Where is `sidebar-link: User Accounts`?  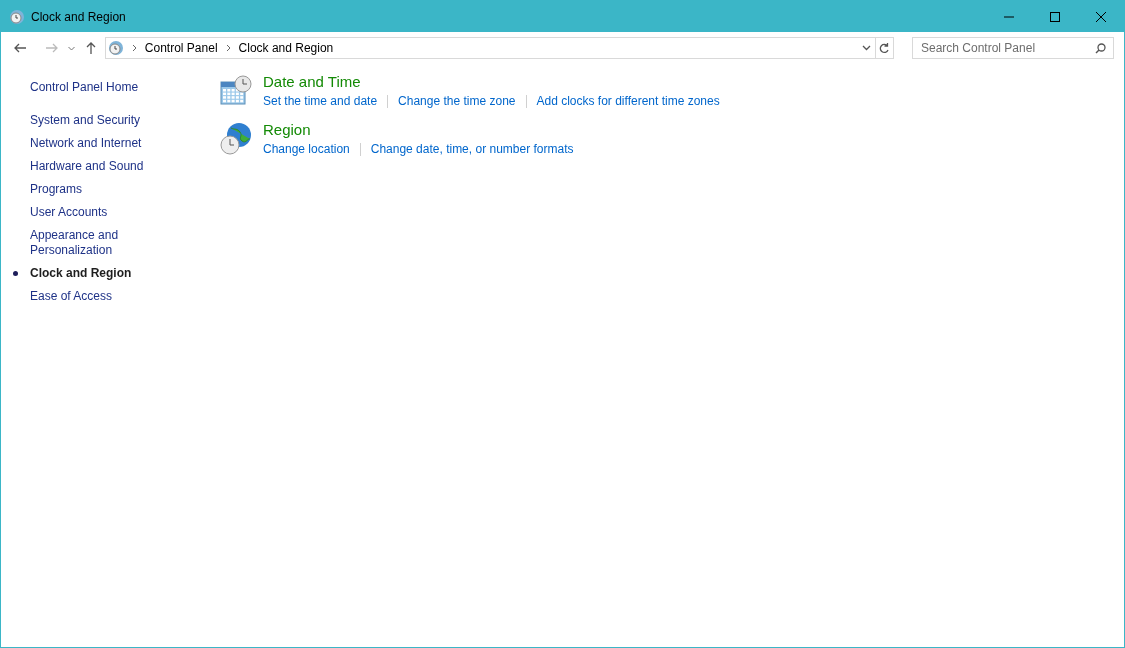
sidebar-link: User Accounts is located at coordinates (90, 212).